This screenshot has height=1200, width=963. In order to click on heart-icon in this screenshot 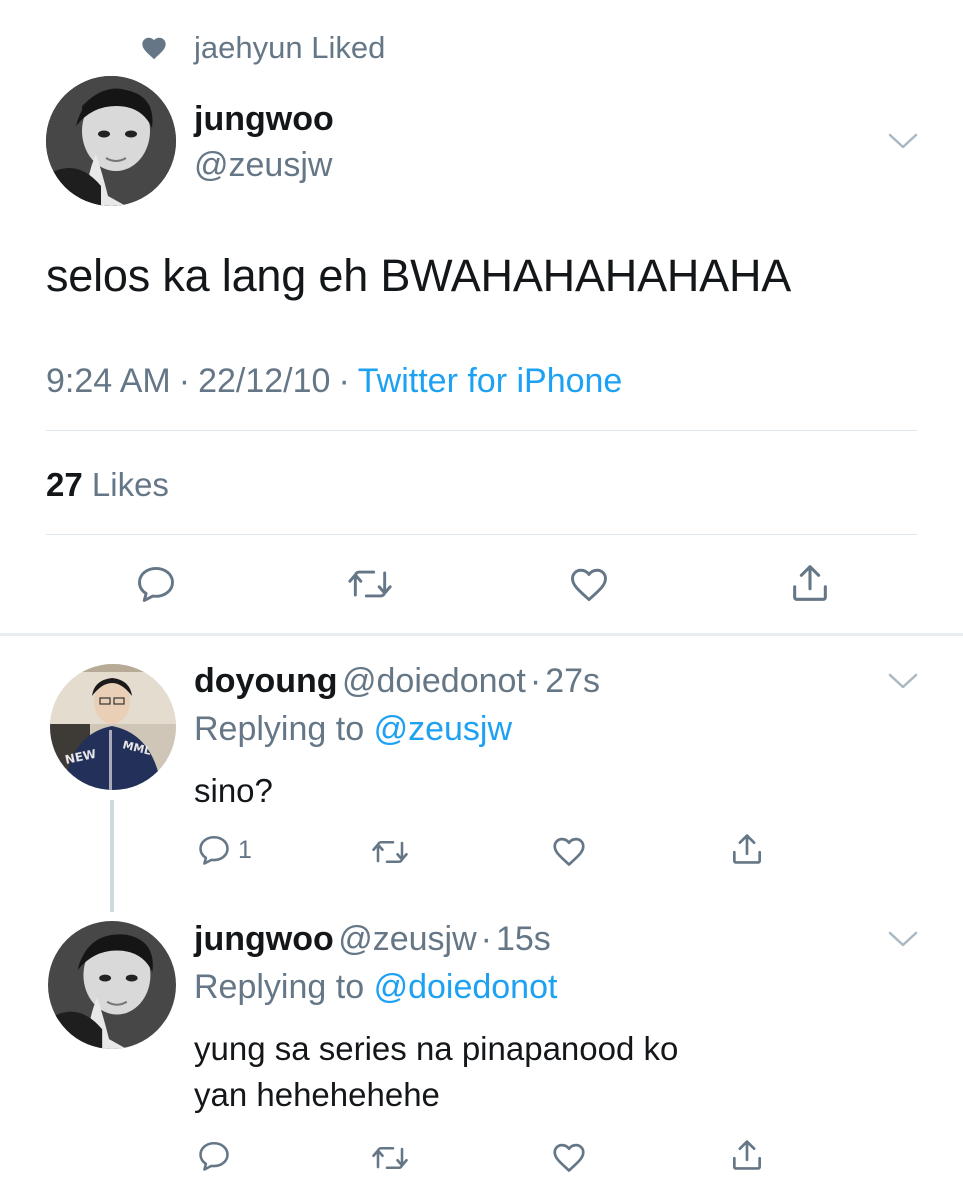, I will do `click(154, 48)`.